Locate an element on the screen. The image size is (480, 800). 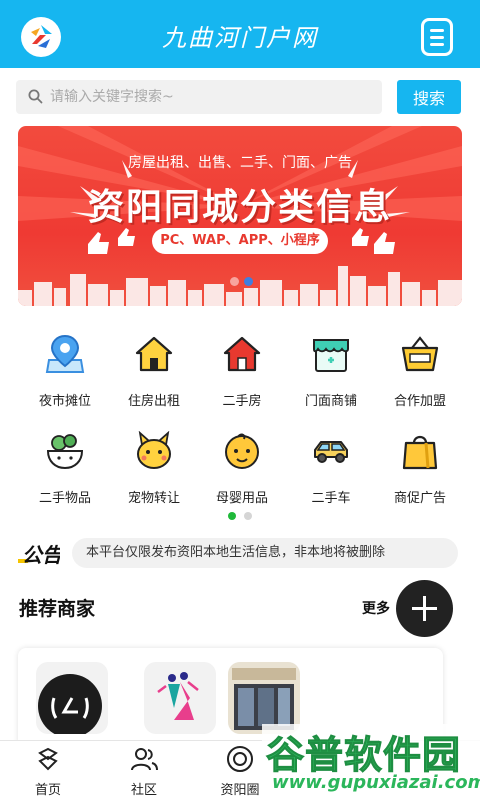
category-night-market: 夜市摊位 is located at coordinates (65, 379).